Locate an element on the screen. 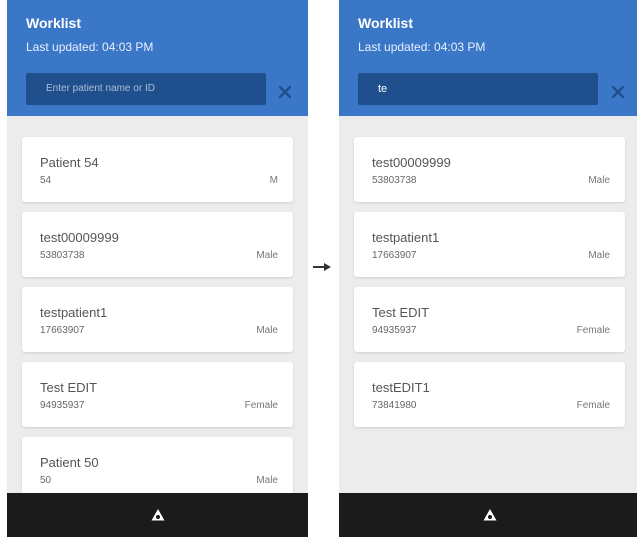  patient-id: 50 is located at coordinates (46, 480).